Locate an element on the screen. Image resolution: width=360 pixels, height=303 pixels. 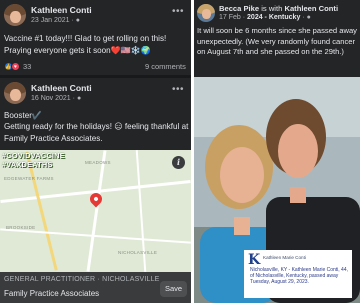
post-divider is located at coordinates (95, 76).